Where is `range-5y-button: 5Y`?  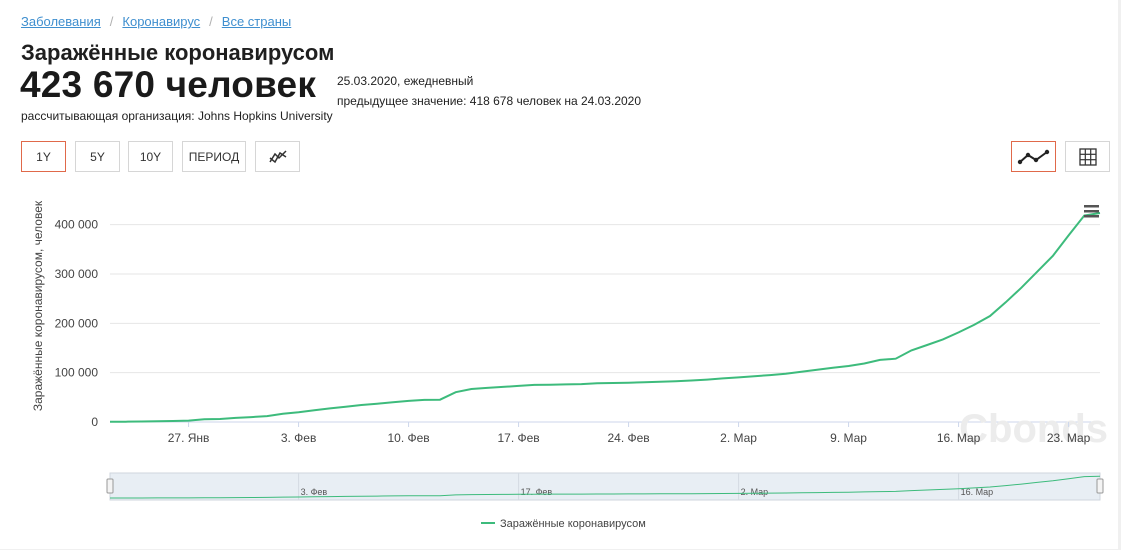
range-5y-button: 5Y is located at coordinates (97, 156).